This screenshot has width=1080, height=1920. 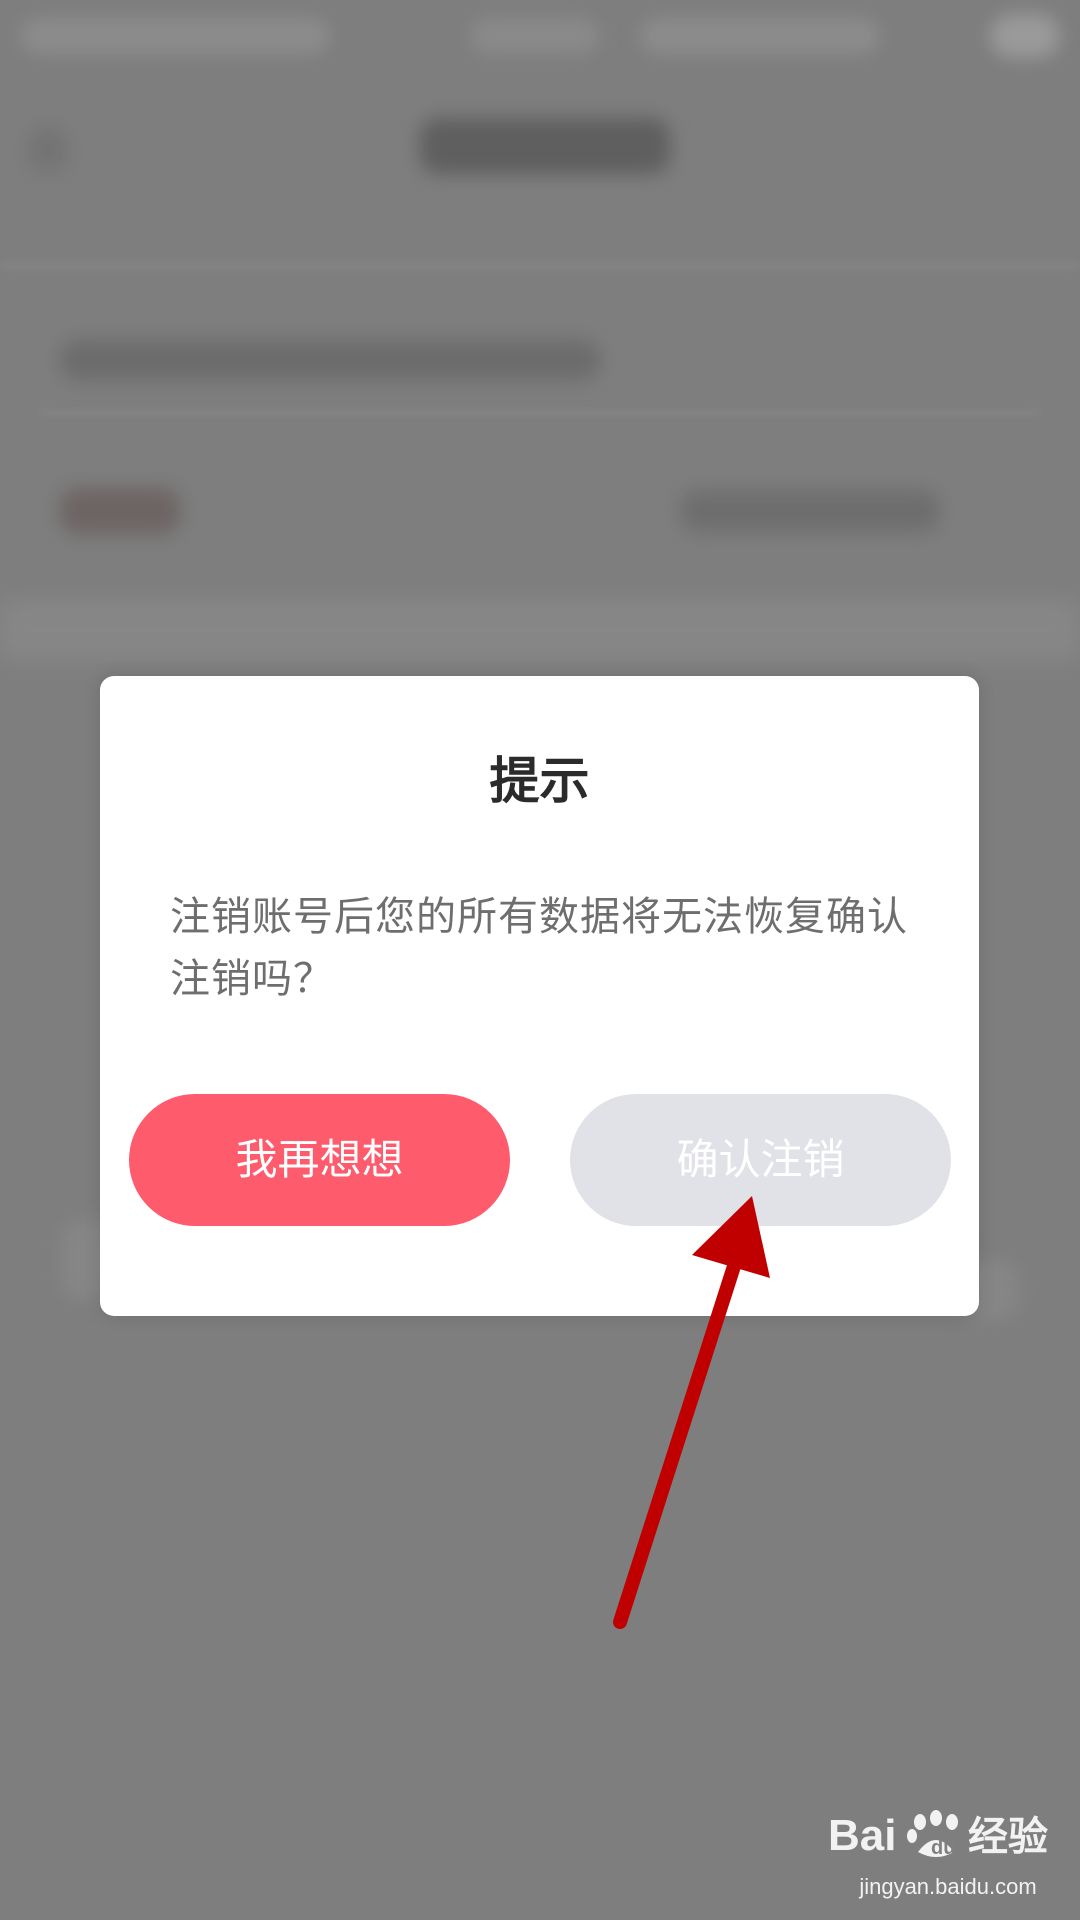 I want to click on blurred-row-value, so click(x=810, y=511).